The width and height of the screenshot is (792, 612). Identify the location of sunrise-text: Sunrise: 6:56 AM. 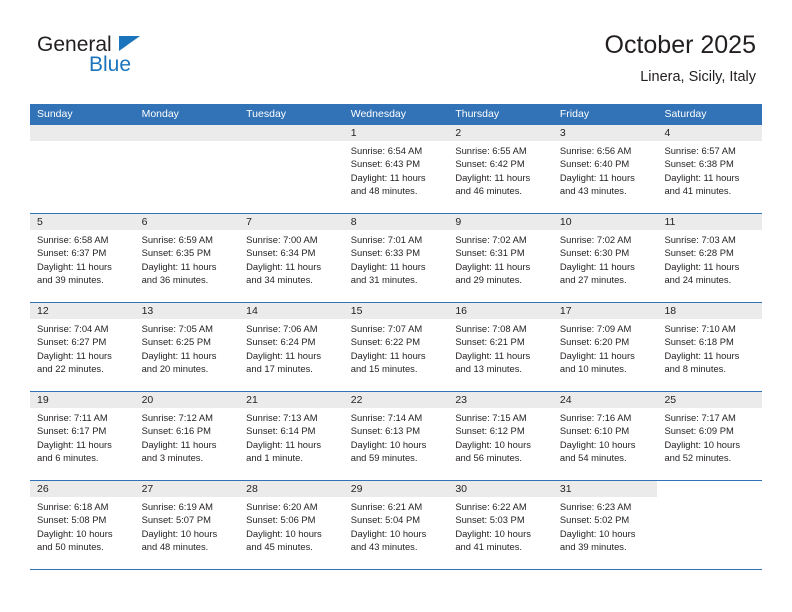
(595, 150).